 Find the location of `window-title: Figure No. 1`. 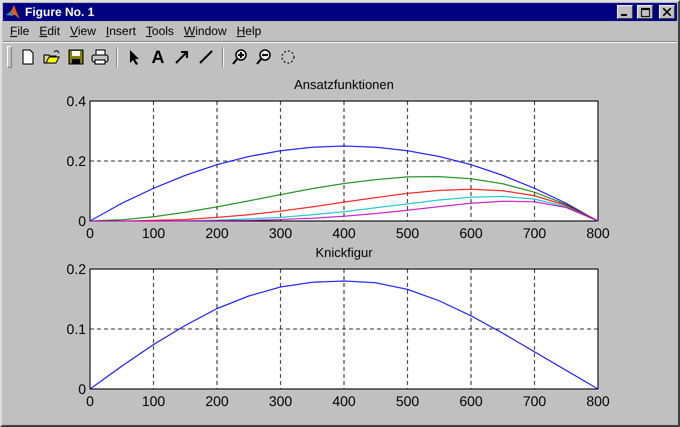

window-title: Figure No. 1 is located at coordinates (60, 12).